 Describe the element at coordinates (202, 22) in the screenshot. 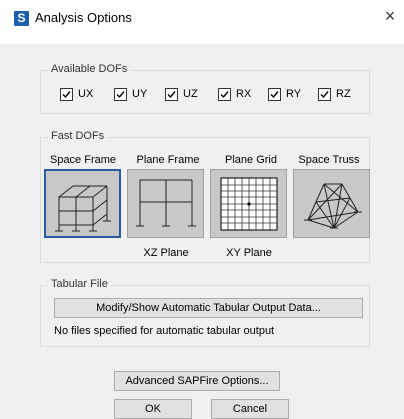

I see `title-bar: S Analysis Options ×` at that location.